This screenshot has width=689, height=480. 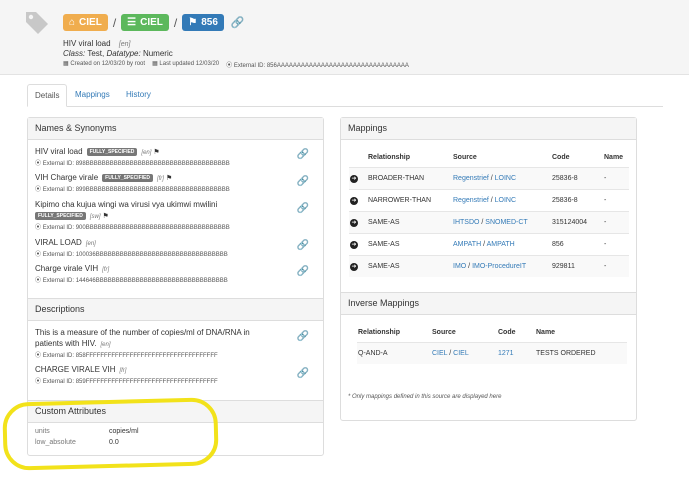 I want to click on column-header: Relationship, so click(x=379, y=332).